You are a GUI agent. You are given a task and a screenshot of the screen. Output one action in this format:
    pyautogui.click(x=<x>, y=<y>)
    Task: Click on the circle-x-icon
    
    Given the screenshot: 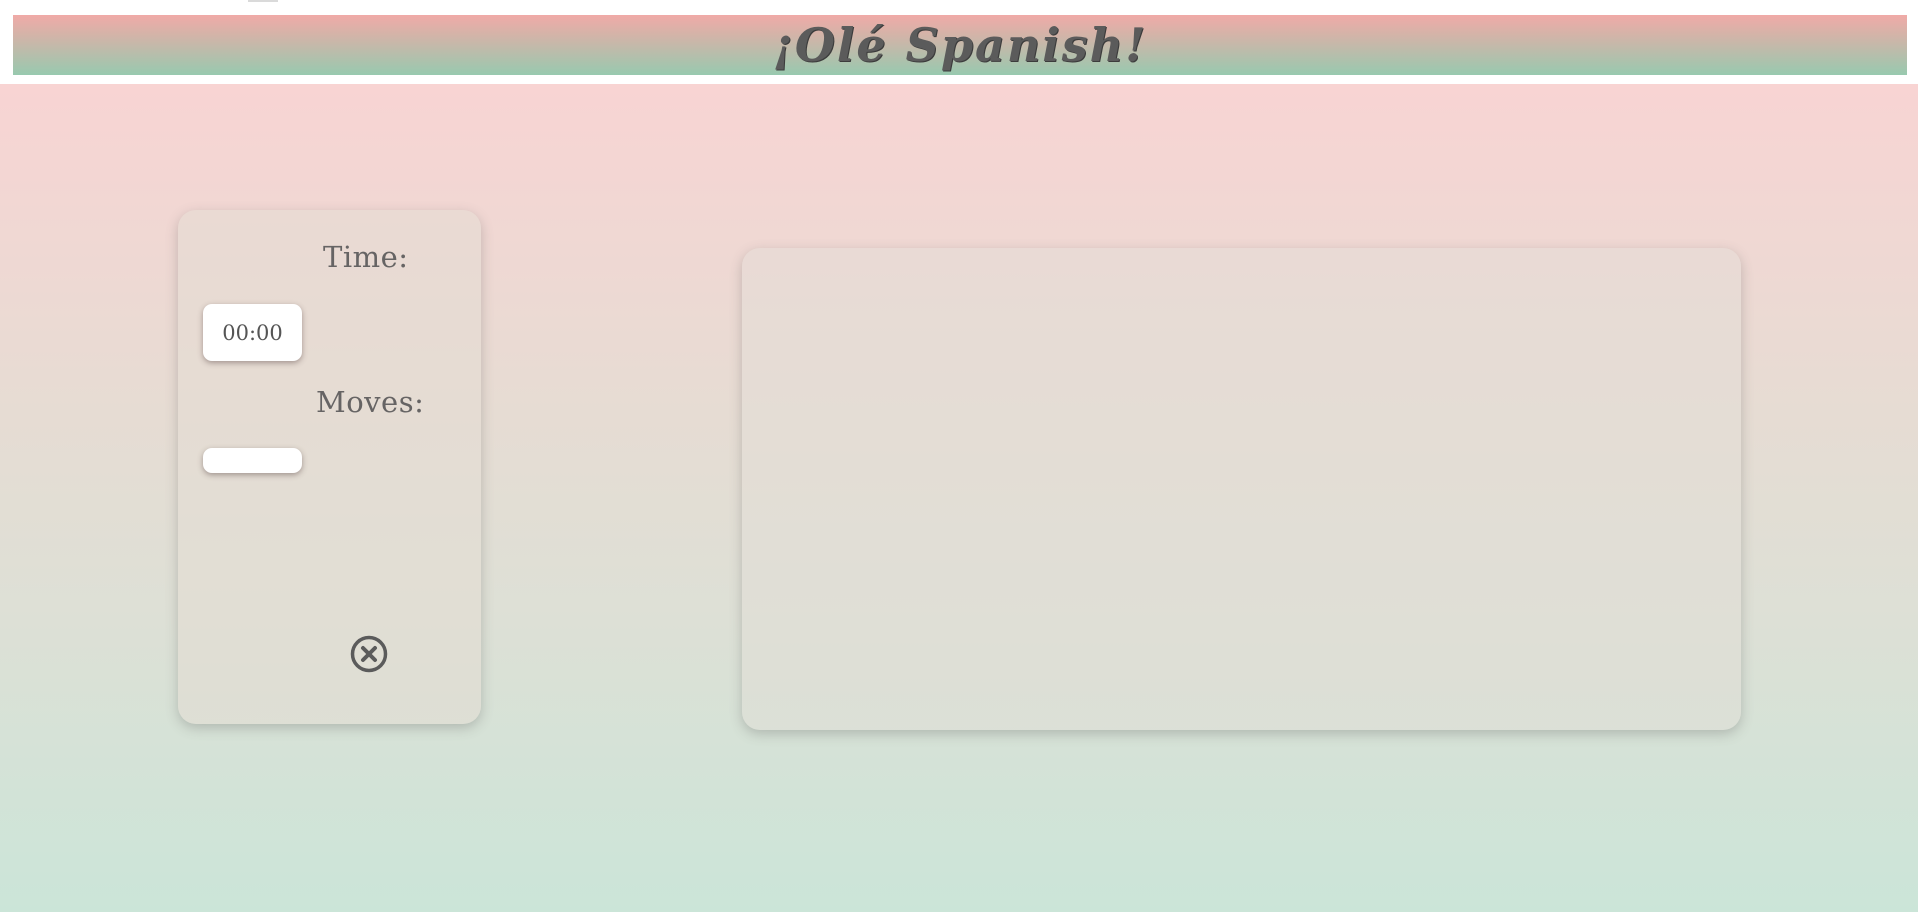 What is the action you would take?
    pyautogui.click(x=369, y=654)
    